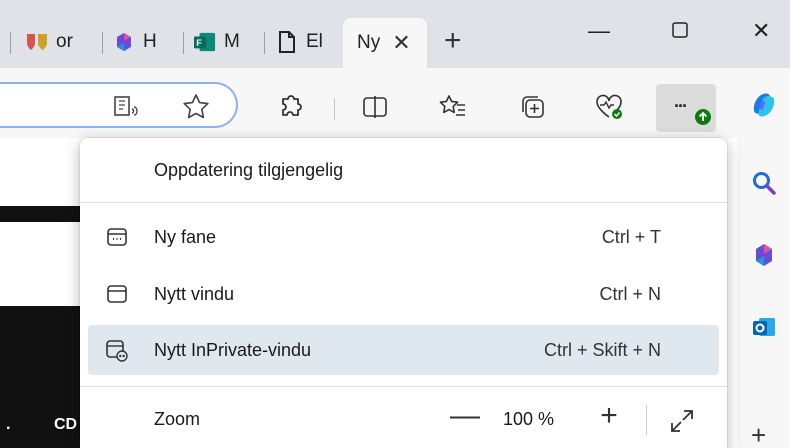 The width and height of the screenshot is (790, 448). Describe the element at coordinates (403, 420) in the screenshot. I see `zoom-row: Zoom — 100 % +` at that location.